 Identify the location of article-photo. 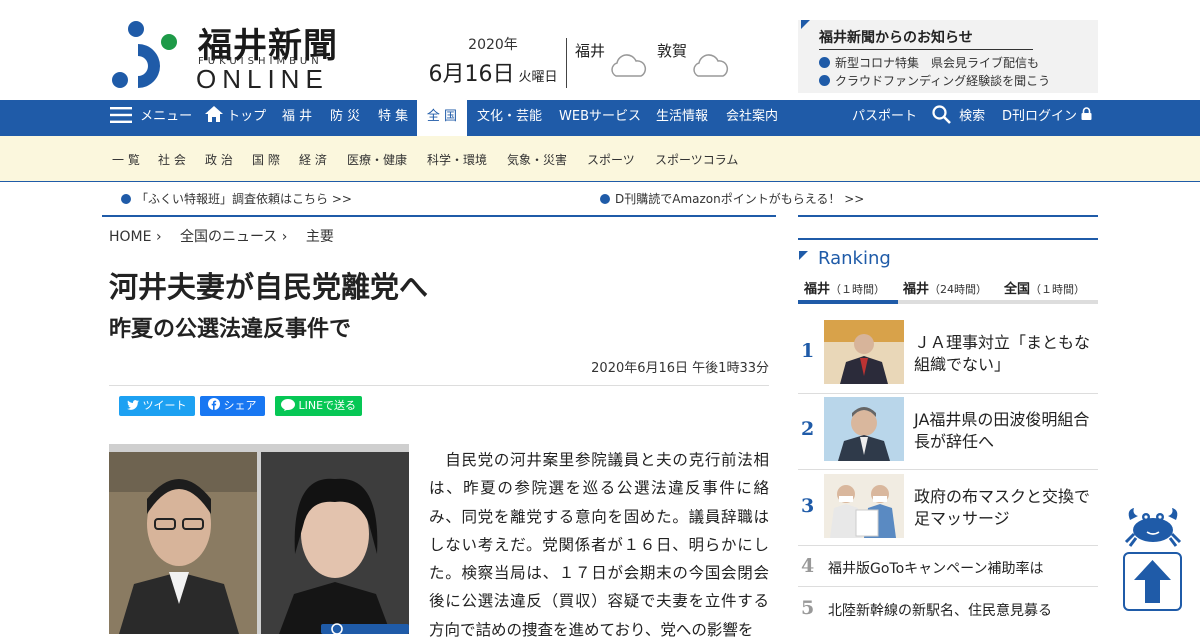
(259, 539).